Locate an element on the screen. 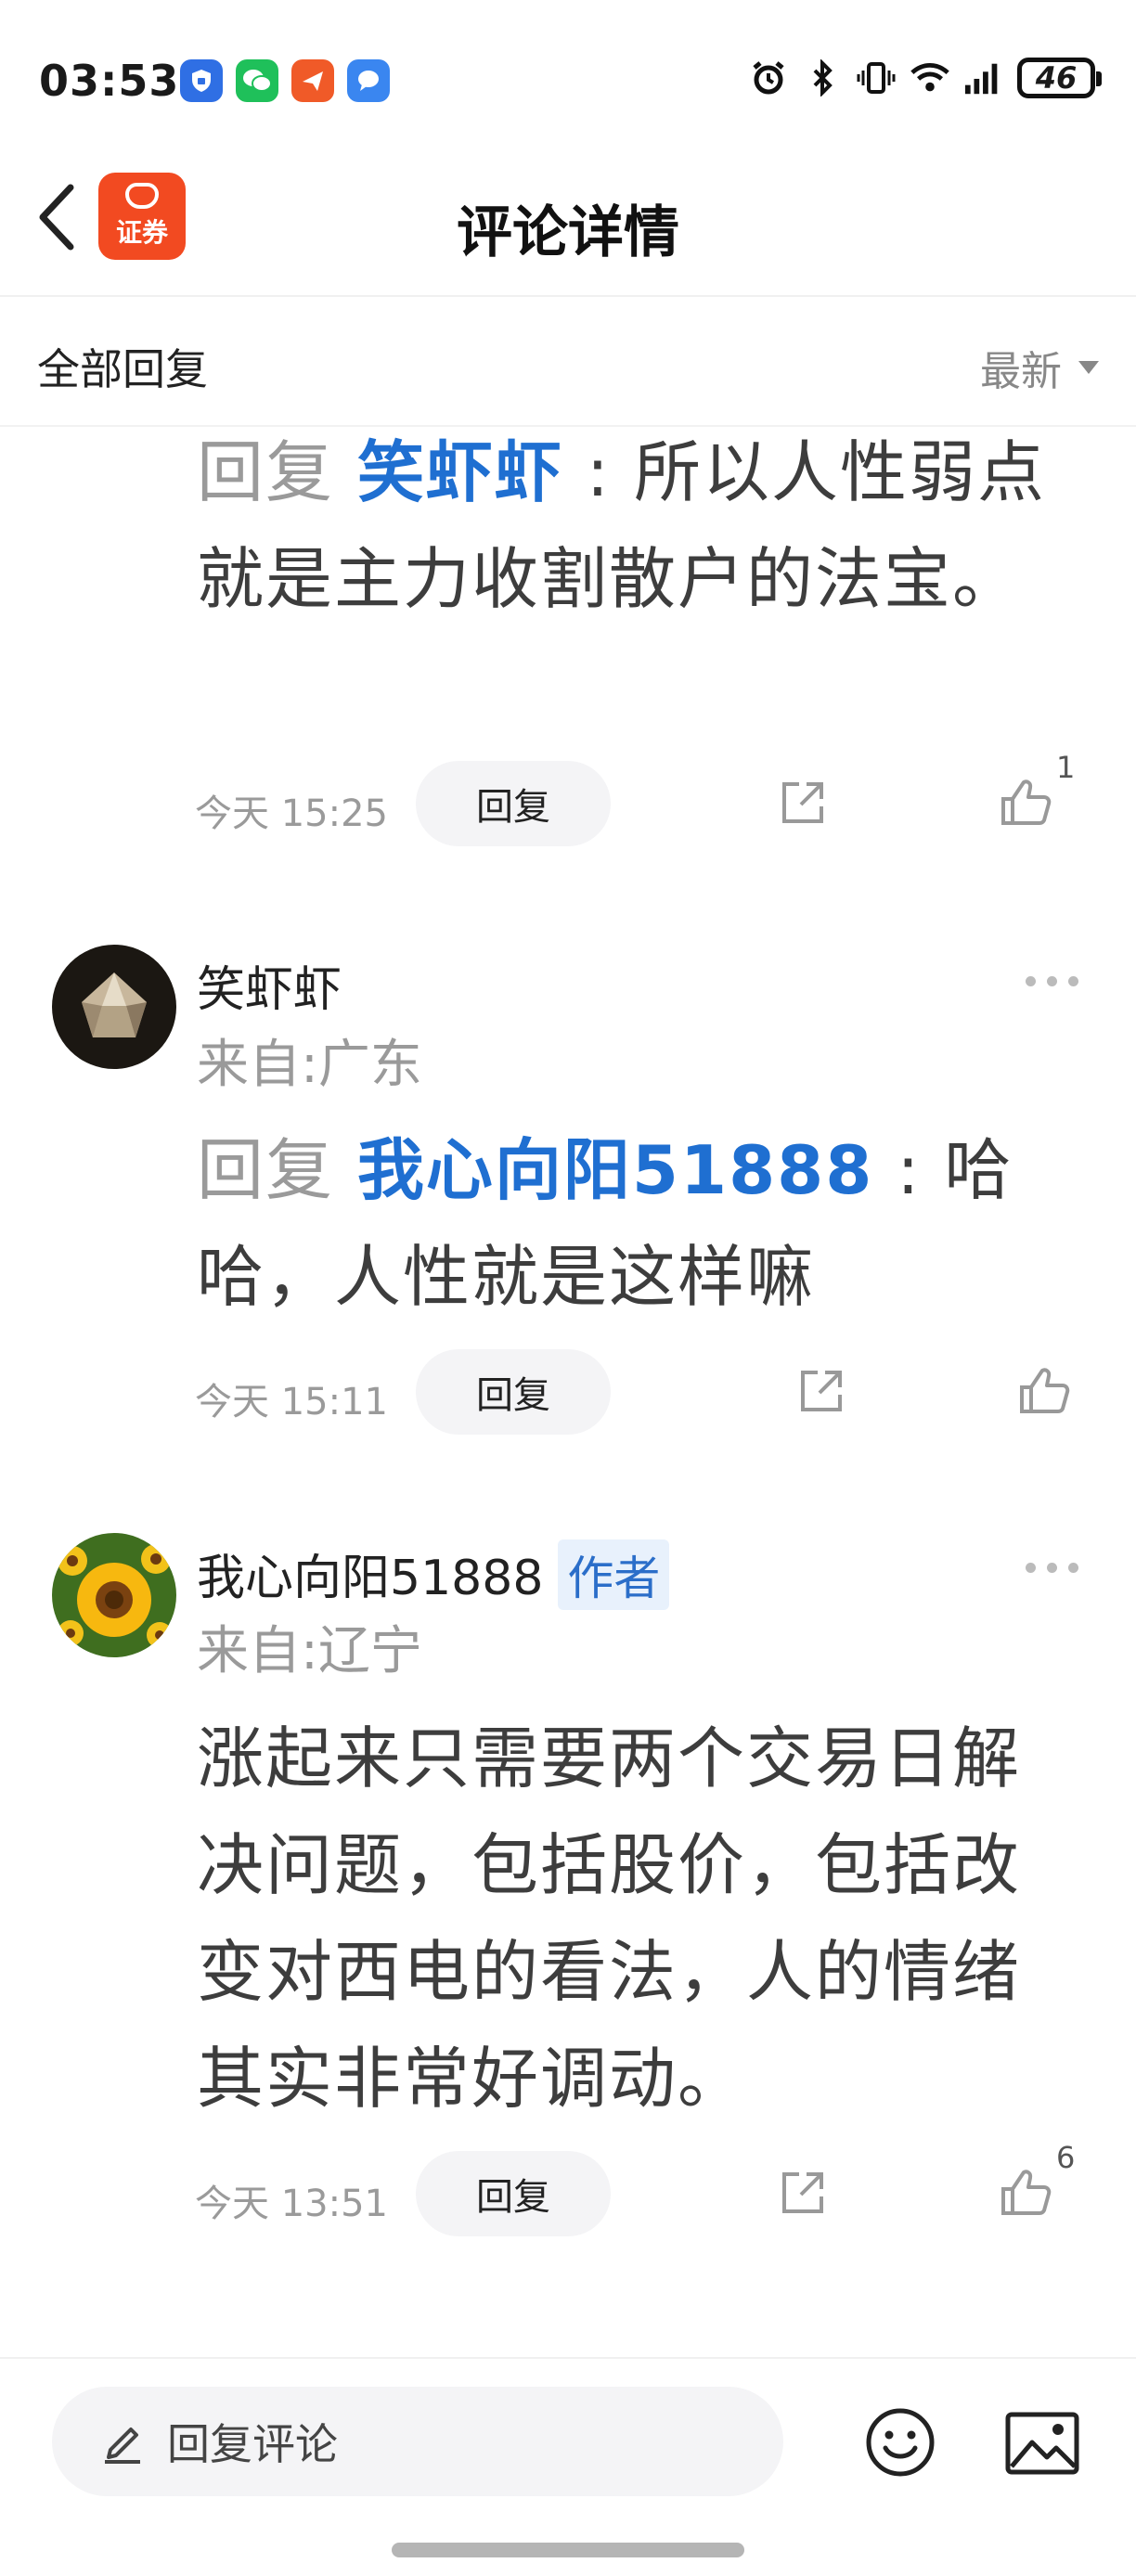  notification-icons is located at coordinates (285, 81).